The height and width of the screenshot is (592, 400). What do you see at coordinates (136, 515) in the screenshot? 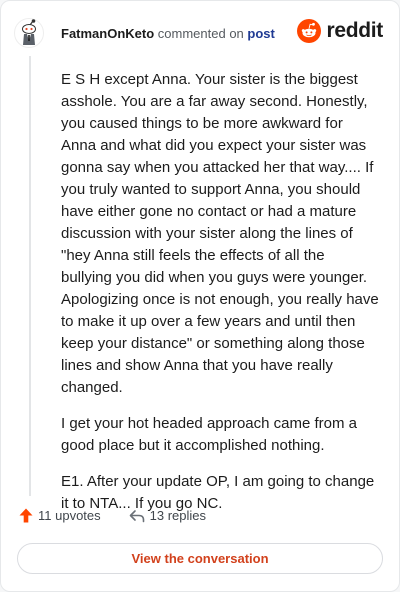
I see `reply-arrow-icon` at bounding box center [136, 515].